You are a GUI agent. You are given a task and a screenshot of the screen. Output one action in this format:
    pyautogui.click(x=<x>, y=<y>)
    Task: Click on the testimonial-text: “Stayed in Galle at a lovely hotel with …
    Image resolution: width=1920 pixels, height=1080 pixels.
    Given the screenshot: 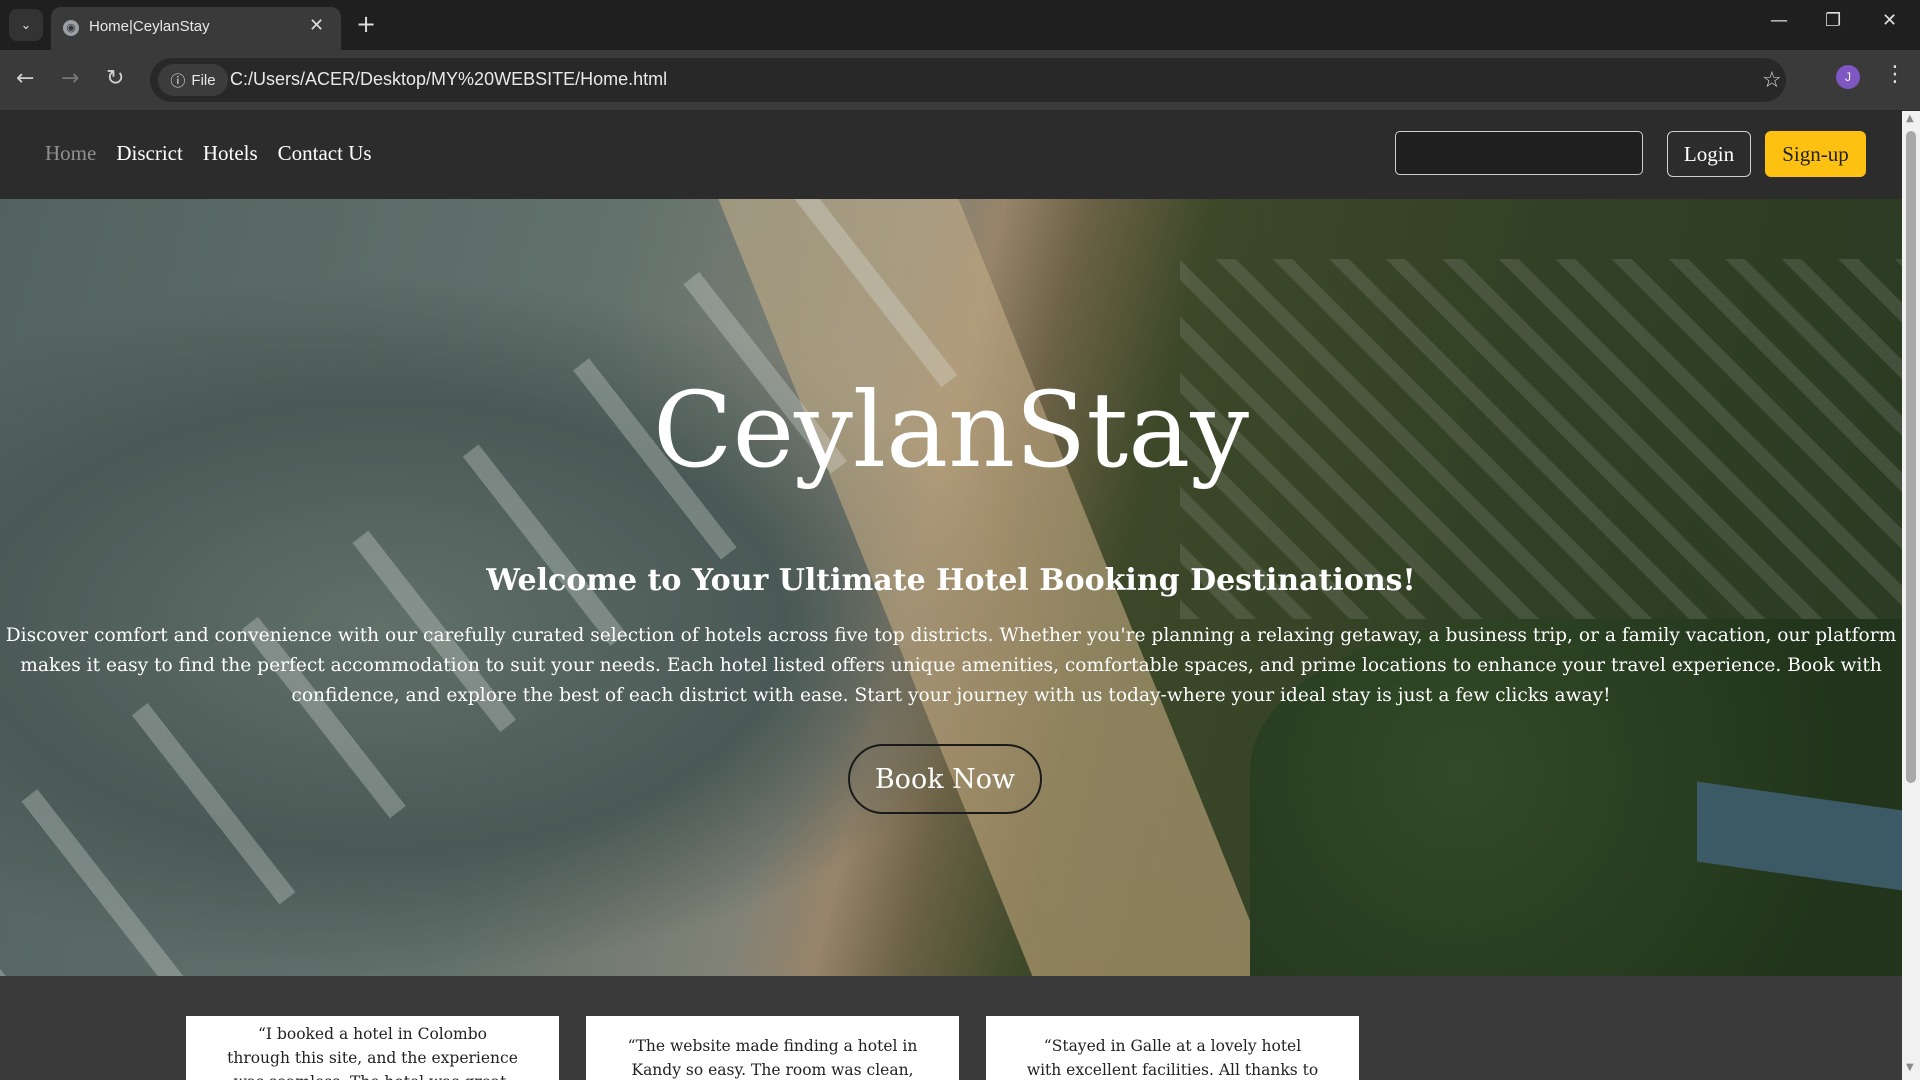 What is the action you would take?
    pyautogui.click(x=1172, y=1058)
    